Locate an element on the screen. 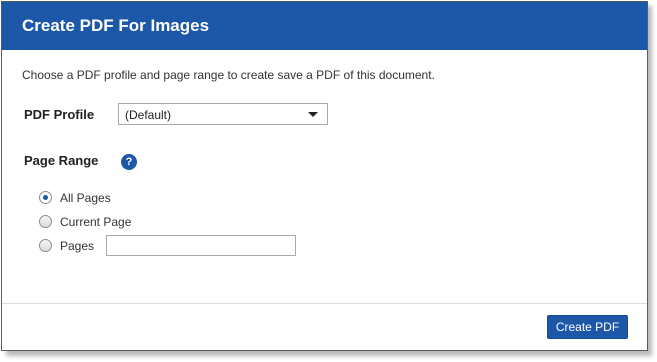  pdf-profile-label: PDF Profile is located at coordinates (59, 114).